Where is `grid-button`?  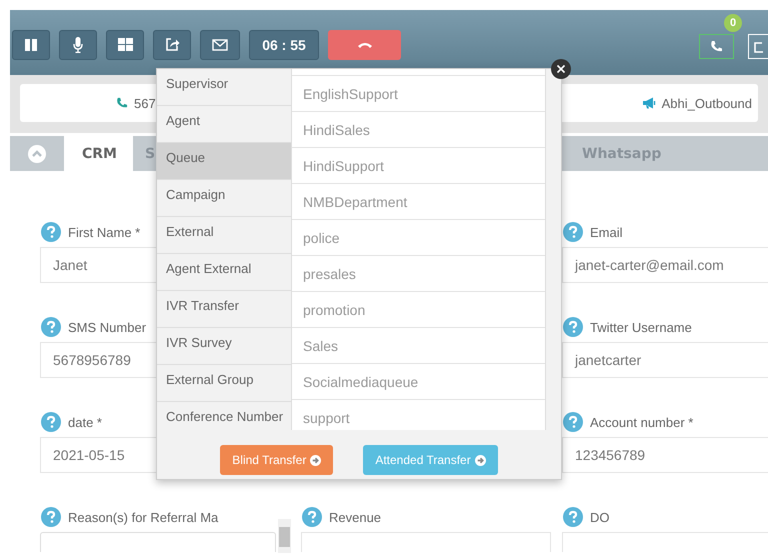 grid-button is located at coordinates (125, 45).